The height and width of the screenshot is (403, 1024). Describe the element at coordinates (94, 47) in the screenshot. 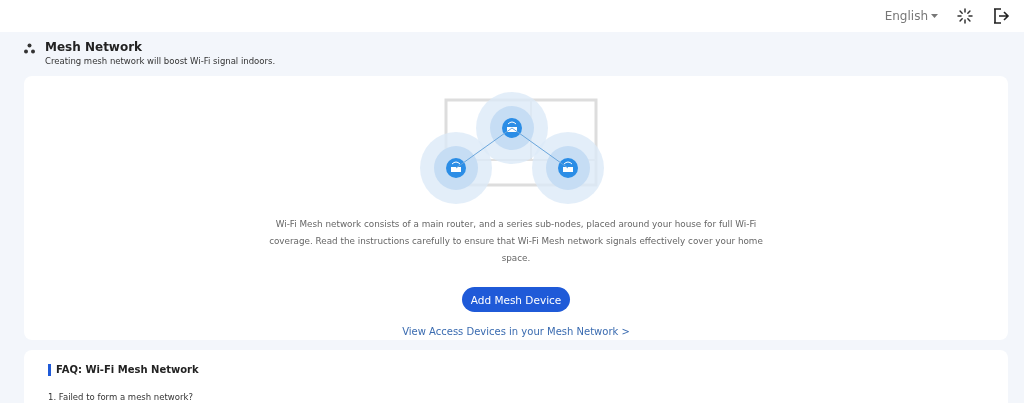

I see `page-title: Mesh Network` at that location.